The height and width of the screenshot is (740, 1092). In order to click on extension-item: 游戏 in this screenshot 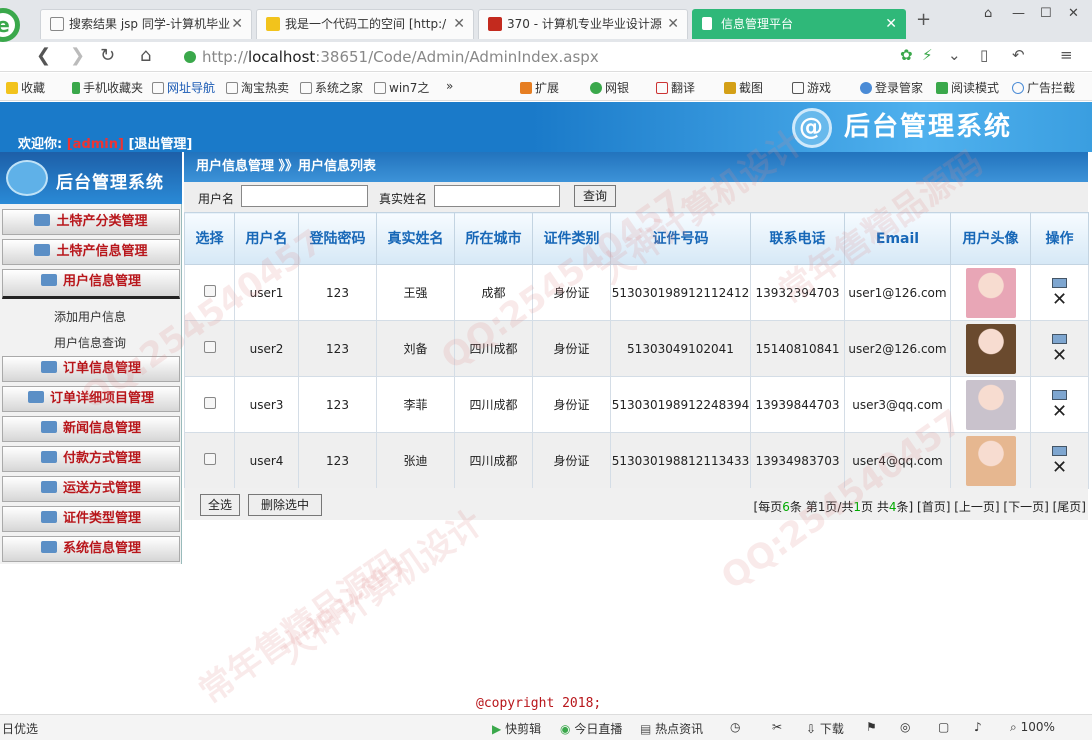, I will do `click(811, 87)`.